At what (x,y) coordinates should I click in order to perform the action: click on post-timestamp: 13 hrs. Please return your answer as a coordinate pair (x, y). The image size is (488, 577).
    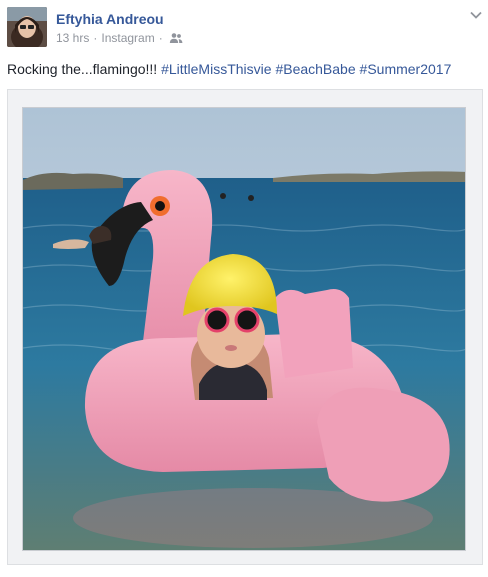
    Looking at the image, I should click on (72, 38).